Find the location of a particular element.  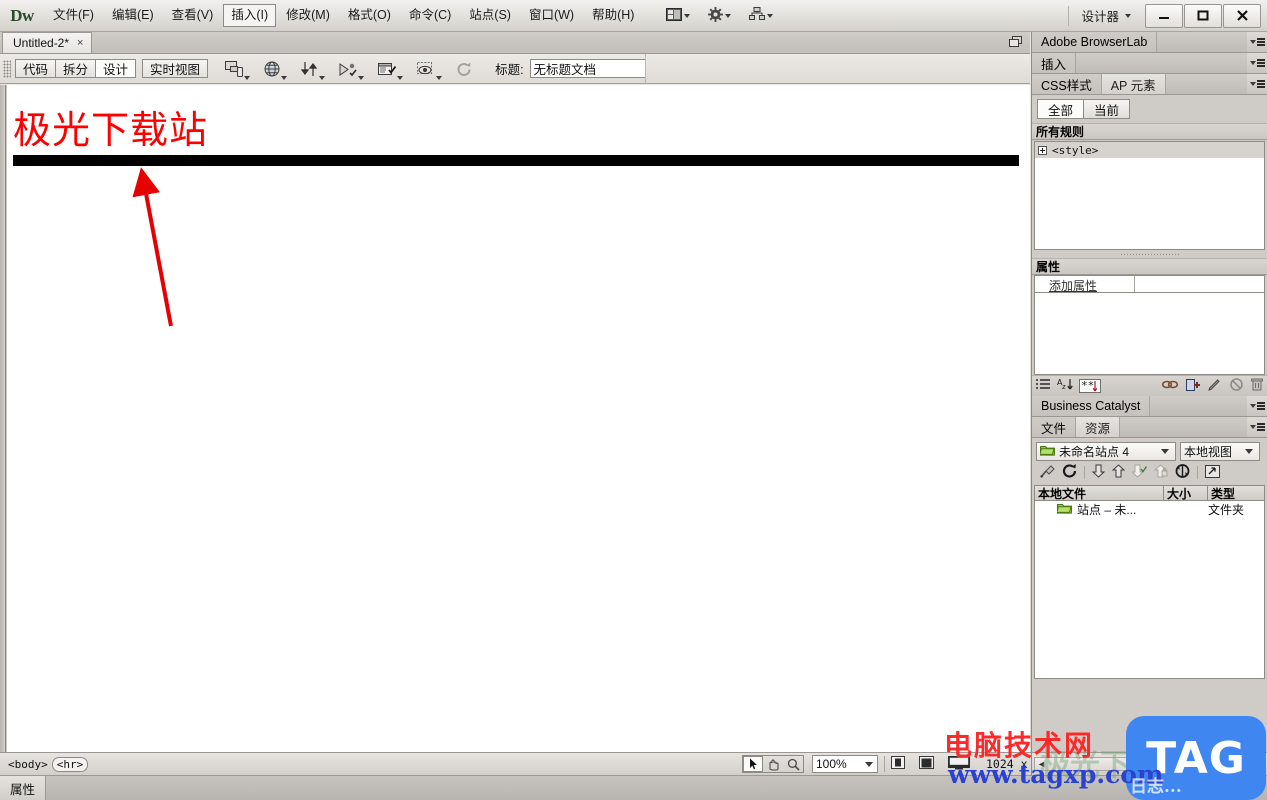

visual-aids-button is located at coordinates (430, 69).